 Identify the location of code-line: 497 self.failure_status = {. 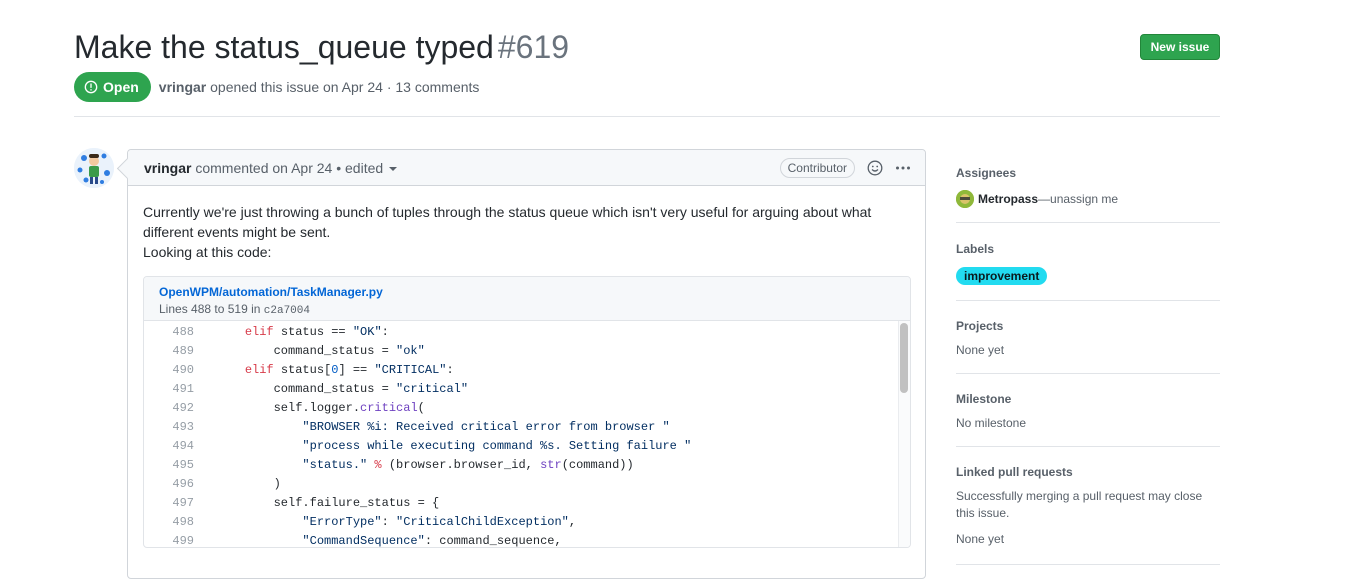
(527, 502).